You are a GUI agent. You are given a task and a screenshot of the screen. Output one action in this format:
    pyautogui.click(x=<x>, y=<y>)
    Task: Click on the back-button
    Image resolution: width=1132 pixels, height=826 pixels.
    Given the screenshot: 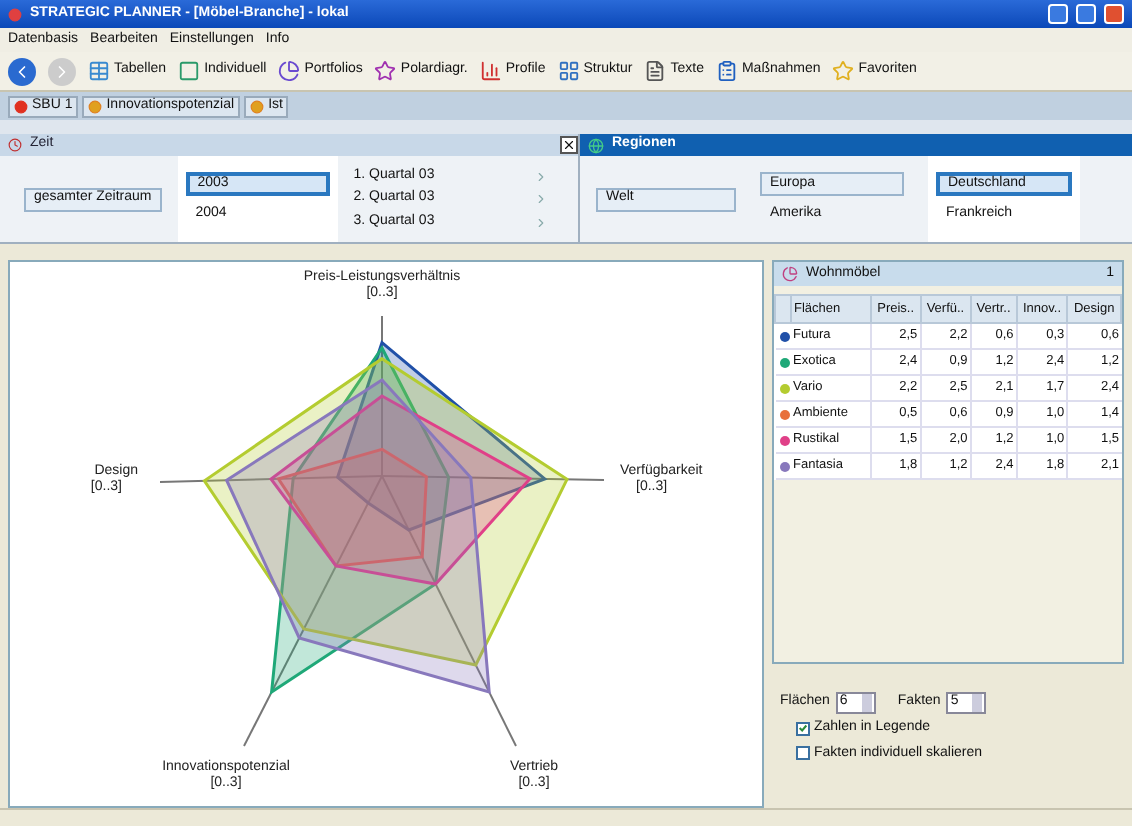 What is the action you would take?
    pyautogui.click(x=22, y=71)
    